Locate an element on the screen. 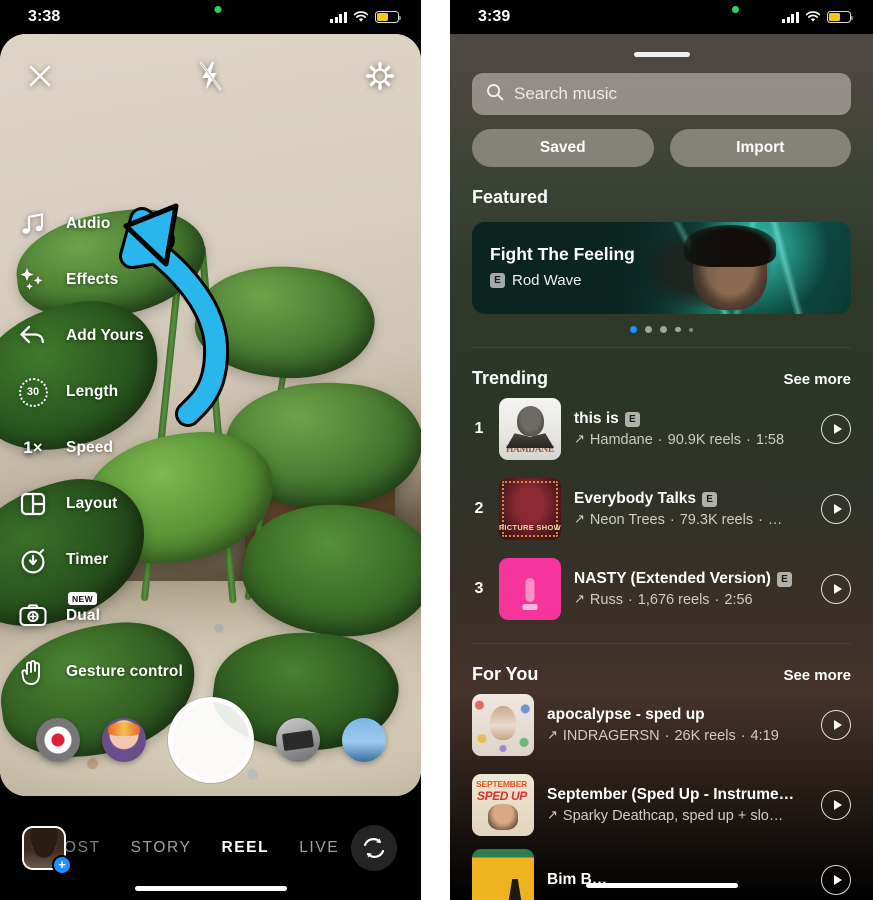 This screenshot has width=873, height=900. featured-card-text: Fight The Feeling E Rod Wave is located at coordinates (562, 266).